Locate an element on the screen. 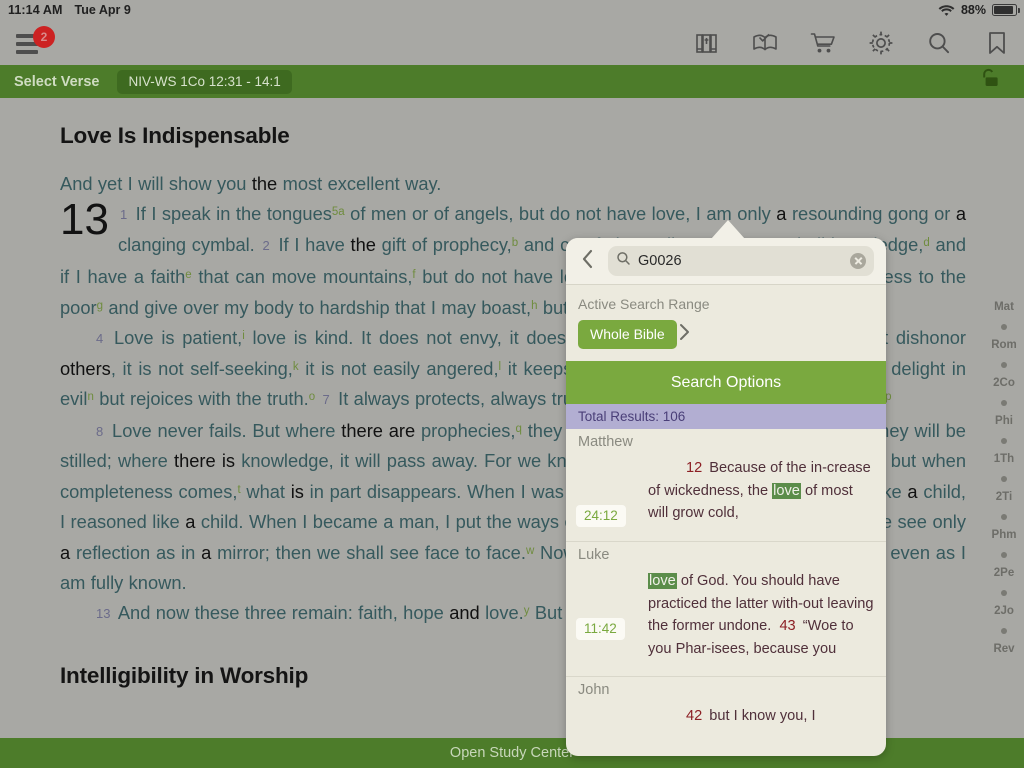  hamburger-menu-icon: 2 is located at coordinates (35, 40).